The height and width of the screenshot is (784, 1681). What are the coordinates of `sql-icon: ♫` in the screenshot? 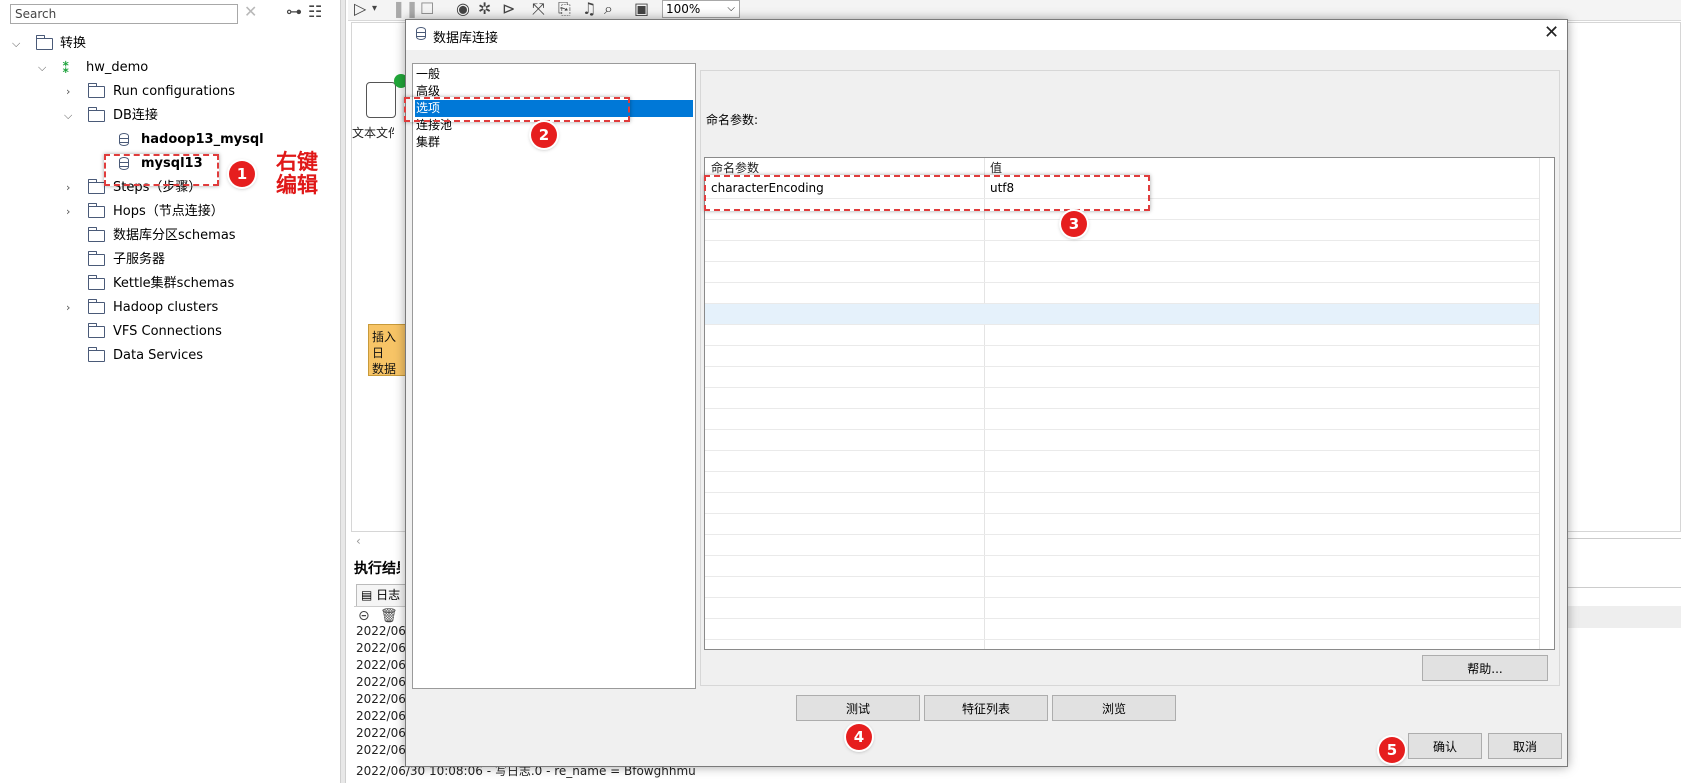 It's located at (589, 9).